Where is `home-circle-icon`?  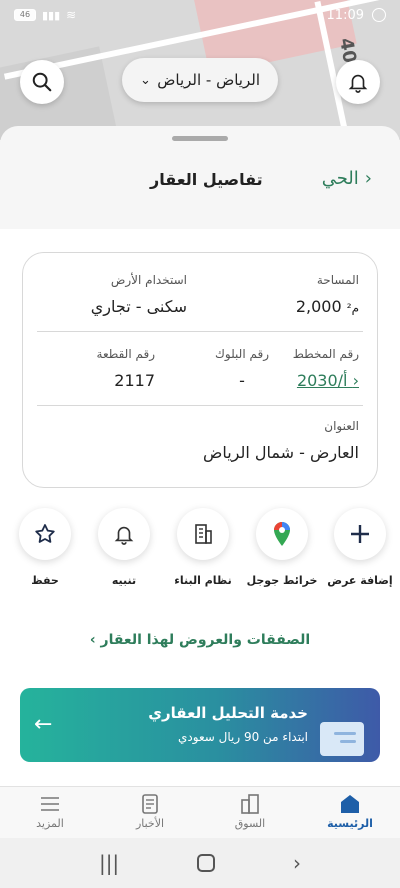
home-circle-icon is located at coordinates (206, 863).